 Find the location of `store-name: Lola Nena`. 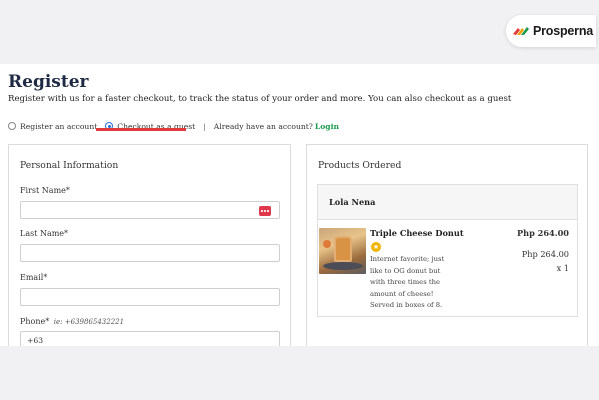

store-name: Lola Nena is located at coordinates (352, 202).